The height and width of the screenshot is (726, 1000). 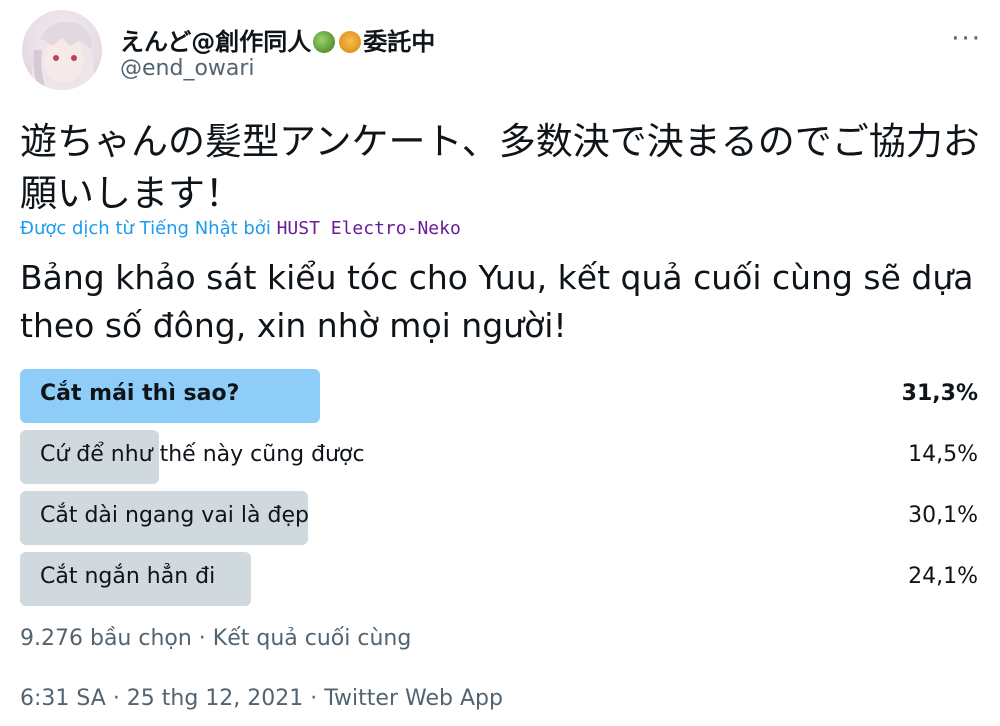 I want to click on poll-option-percent: 24,1%, so click(x=943, y=576).